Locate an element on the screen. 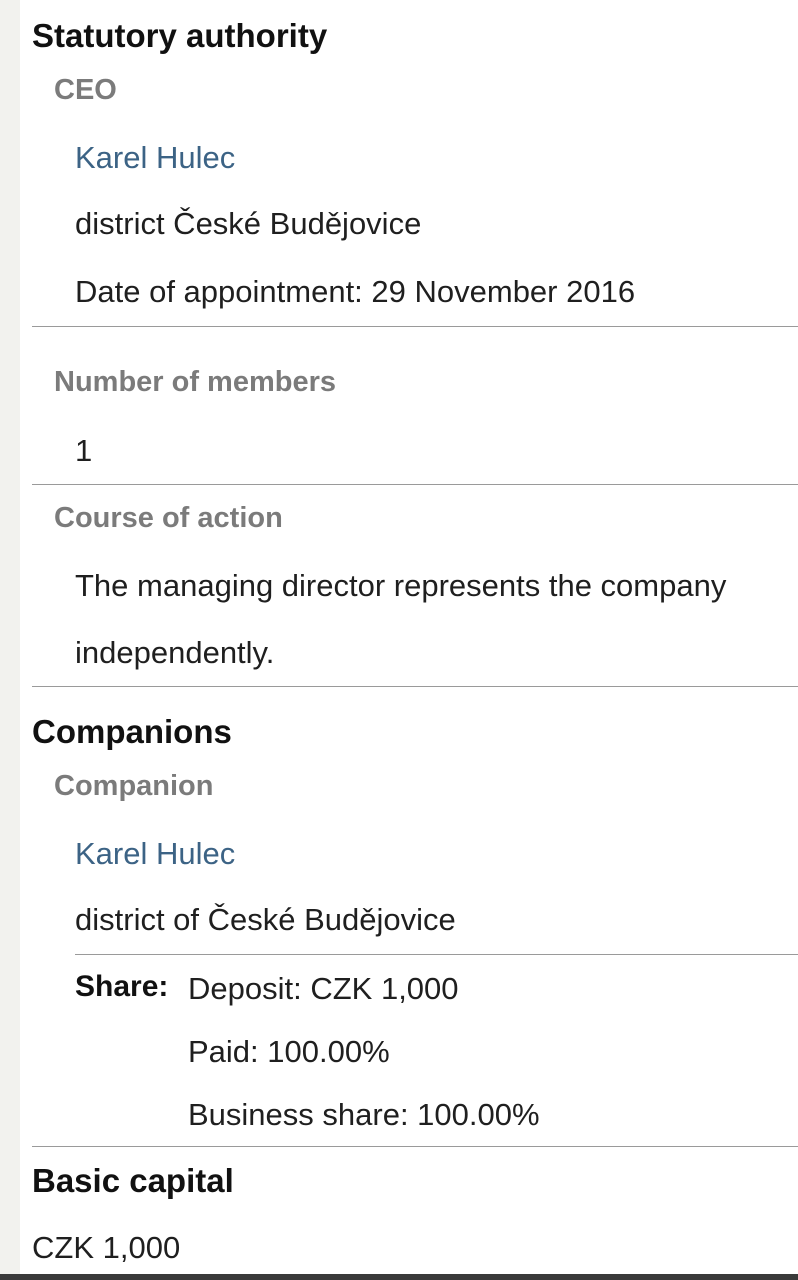 This screenshot has height=1280, width=798. section-heading-basic-capital: Basic capital is located at coordinates (133, 1180).